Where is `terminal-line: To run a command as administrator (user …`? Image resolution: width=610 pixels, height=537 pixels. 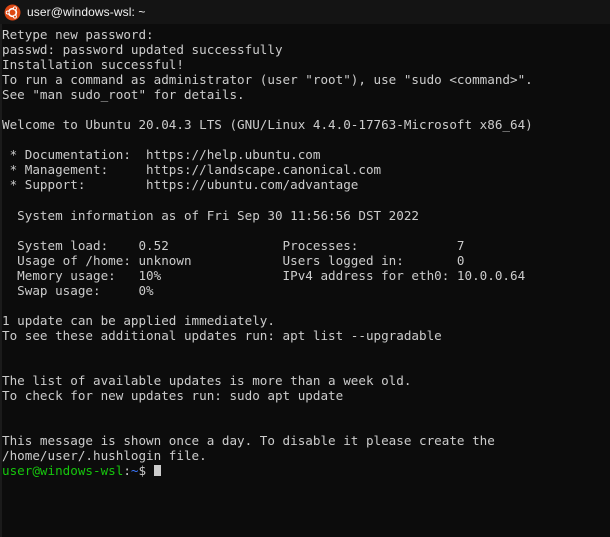 terminal-line: To run a command as administrator (user … is located at coordinates (267, 80).